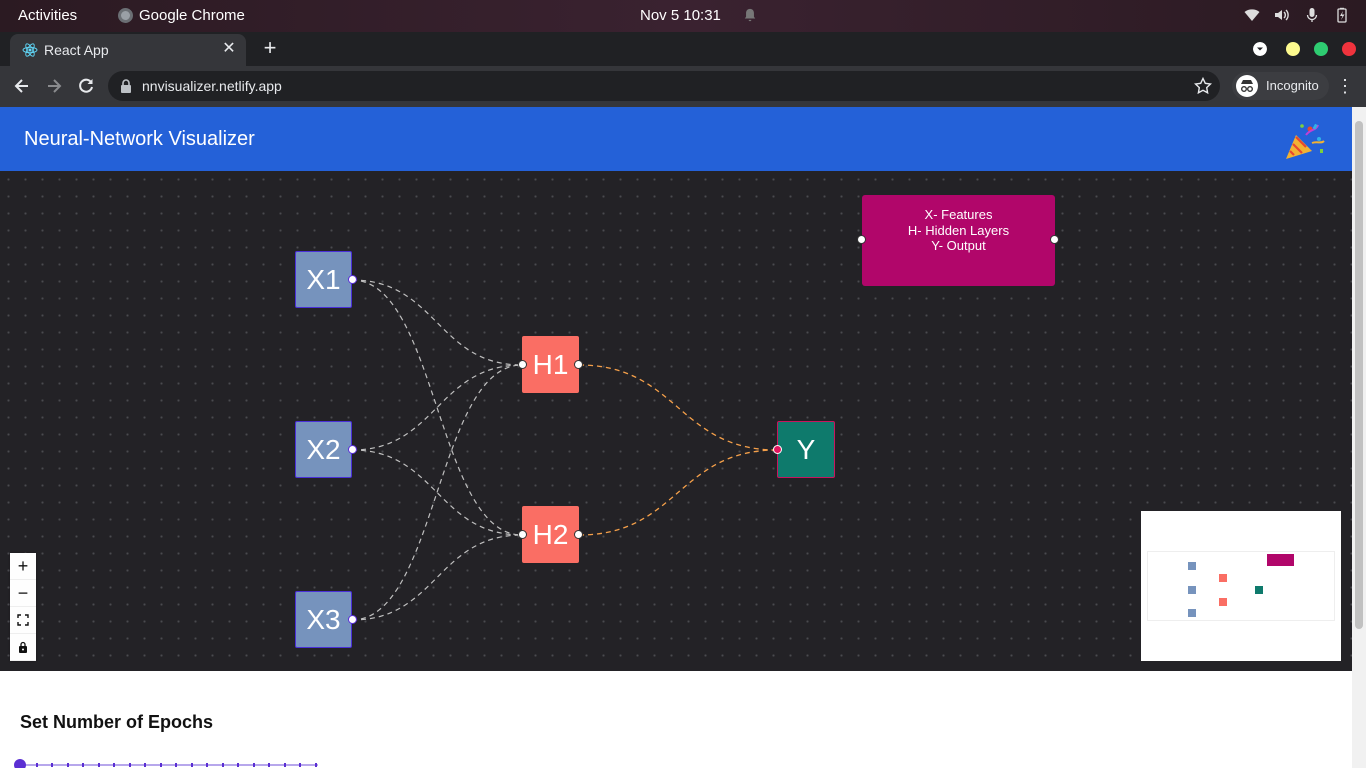 This screenshot has height=768, width=1366. Describe the element at coordinates (1280, 560) in the screenshot. I see `minimap-node-legend` at that location.